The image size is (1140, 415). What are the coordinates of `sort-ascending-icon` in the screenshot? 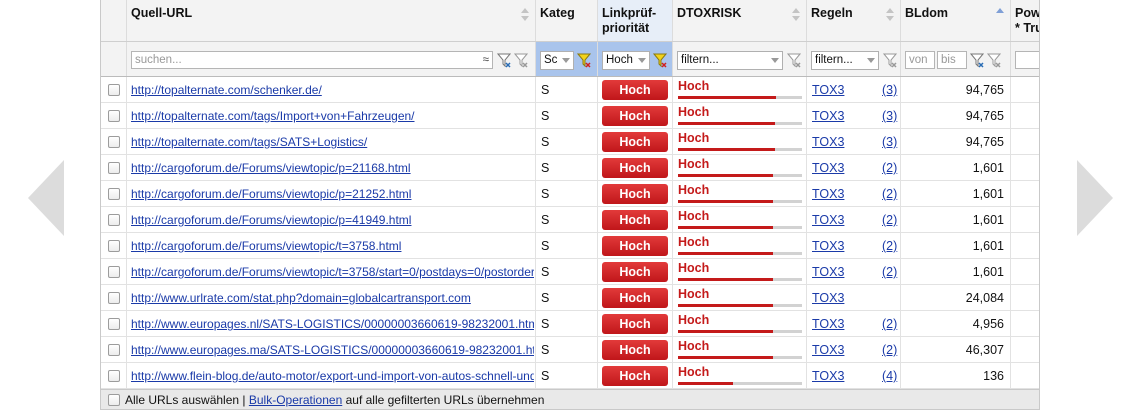 It's located at (1000, 15).